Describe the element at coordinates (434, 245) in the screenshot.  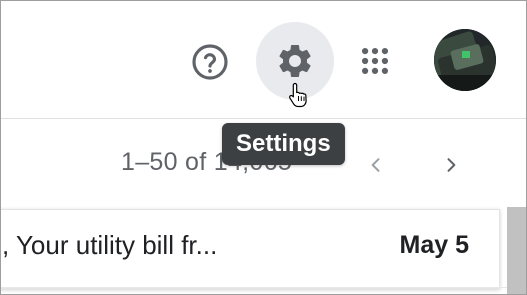
I see `email-date: May 5` at that location.